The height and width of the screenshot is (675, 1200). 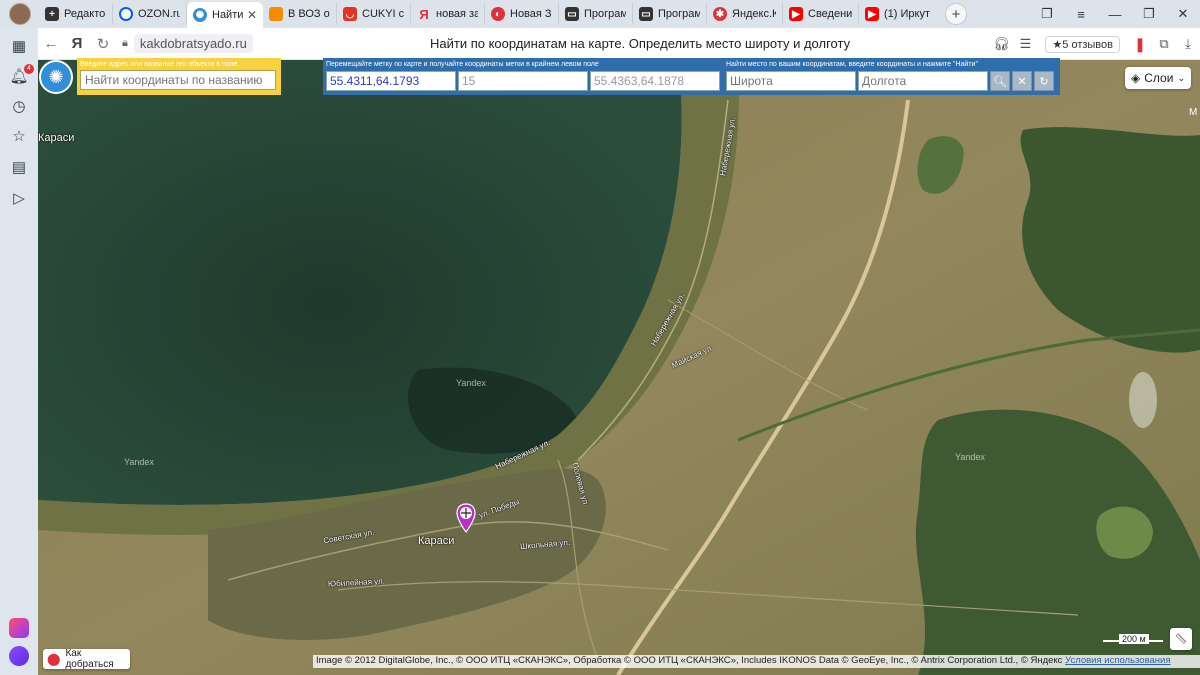 What do you see at coordinates (1047, 14) in the screenshot?
I see `collections-icon: ❐` at bounding box center [1047, 14].